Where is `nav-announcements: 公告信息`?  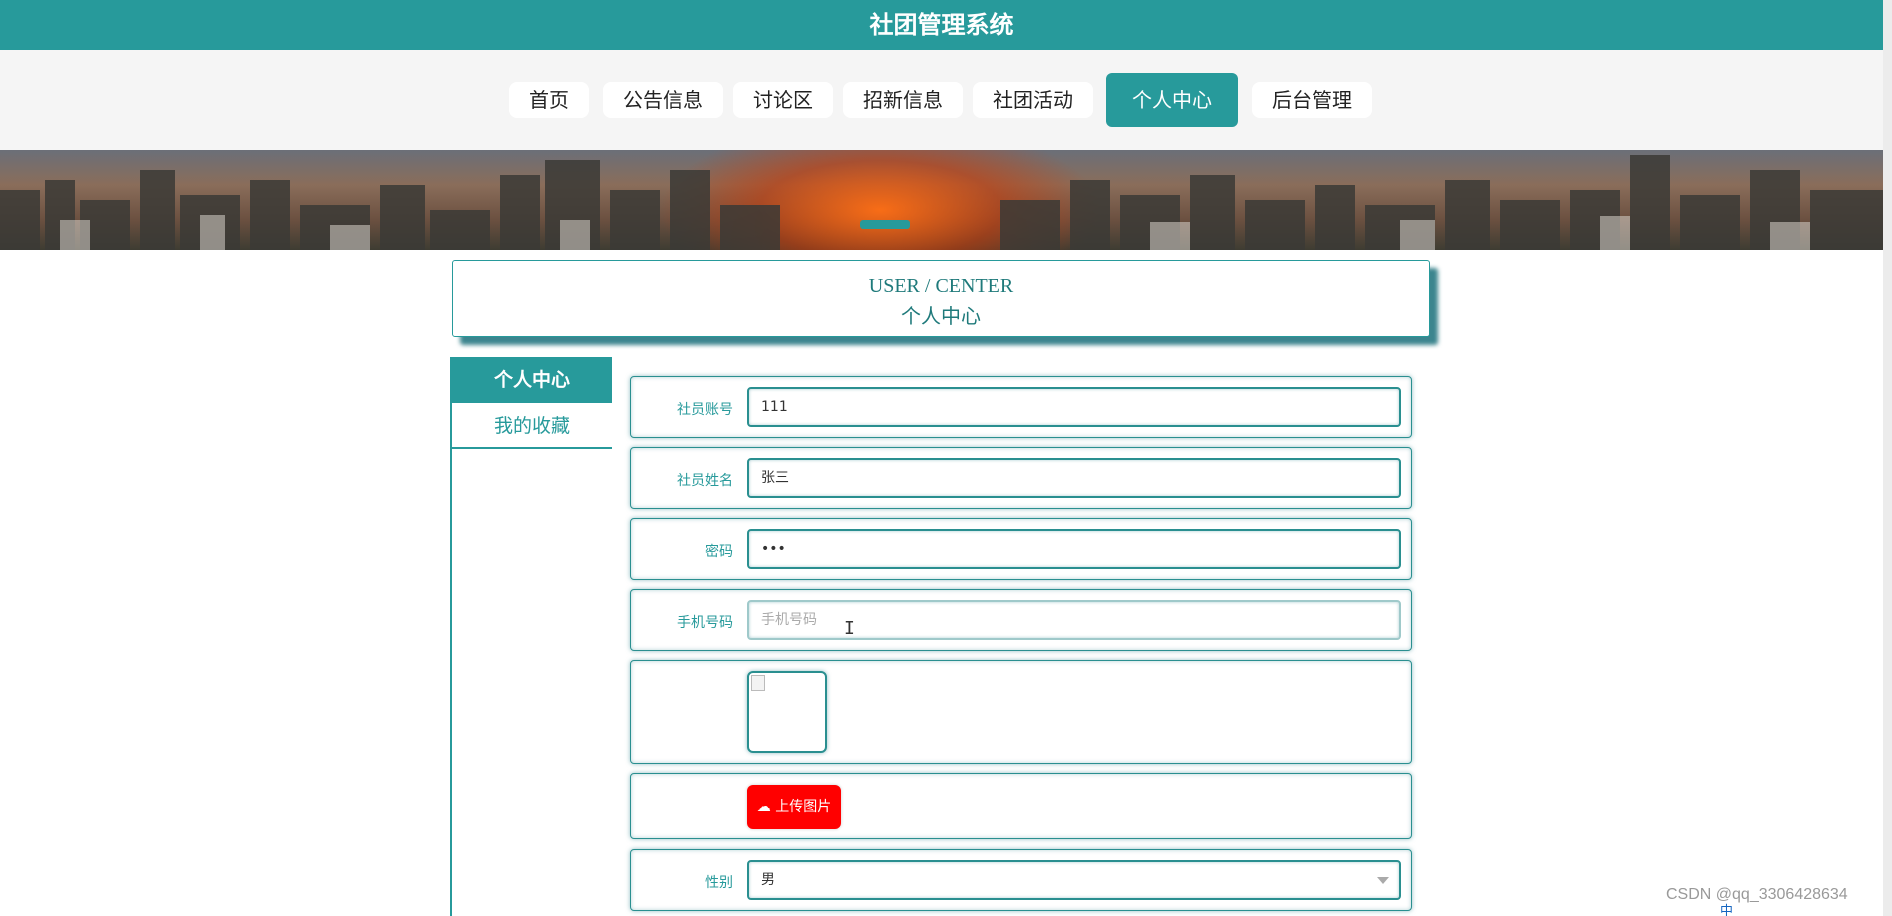
nav-announcements: 公告信息 is located at coordinates (663, 100).